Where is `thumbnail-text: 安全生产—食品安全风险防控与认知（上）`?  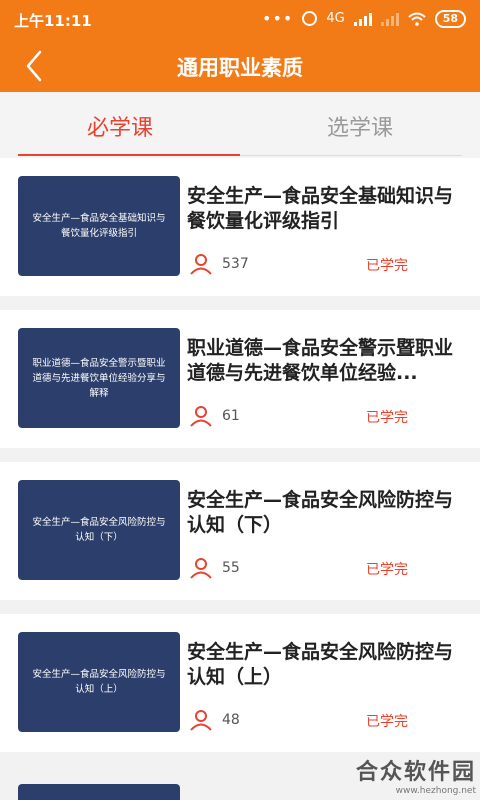 thumbnail-text: 安全生产—食品安全风险防控与认知（上） is located at coordinates (99, 682).